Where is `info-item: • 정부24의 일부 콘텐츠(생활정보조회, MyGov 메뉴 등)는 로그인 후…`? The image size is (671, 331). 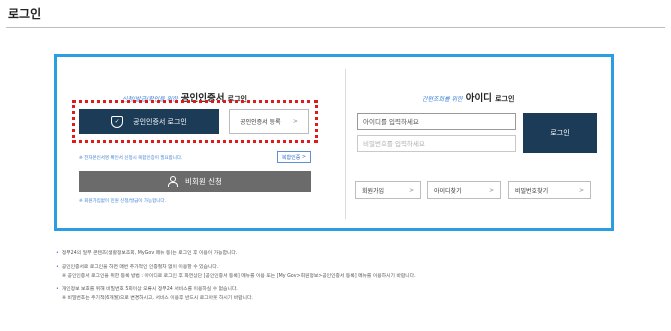 info-item: • 정부24의 일부 콘텐츠(생활정보조회, MyGov 메뉴 등)는 로그인 후… is located at coordinates (147, 253).